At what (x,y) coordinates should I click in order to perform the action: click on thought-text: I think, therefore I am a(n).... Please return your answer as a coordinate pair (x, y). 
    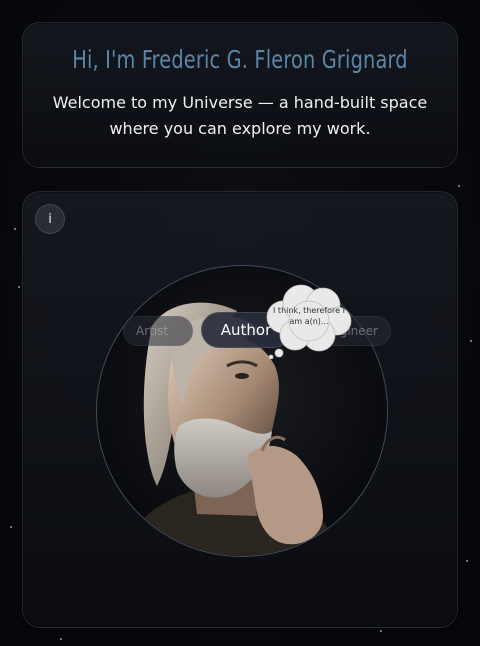
    Looking at the image, I should click on (309, 316).